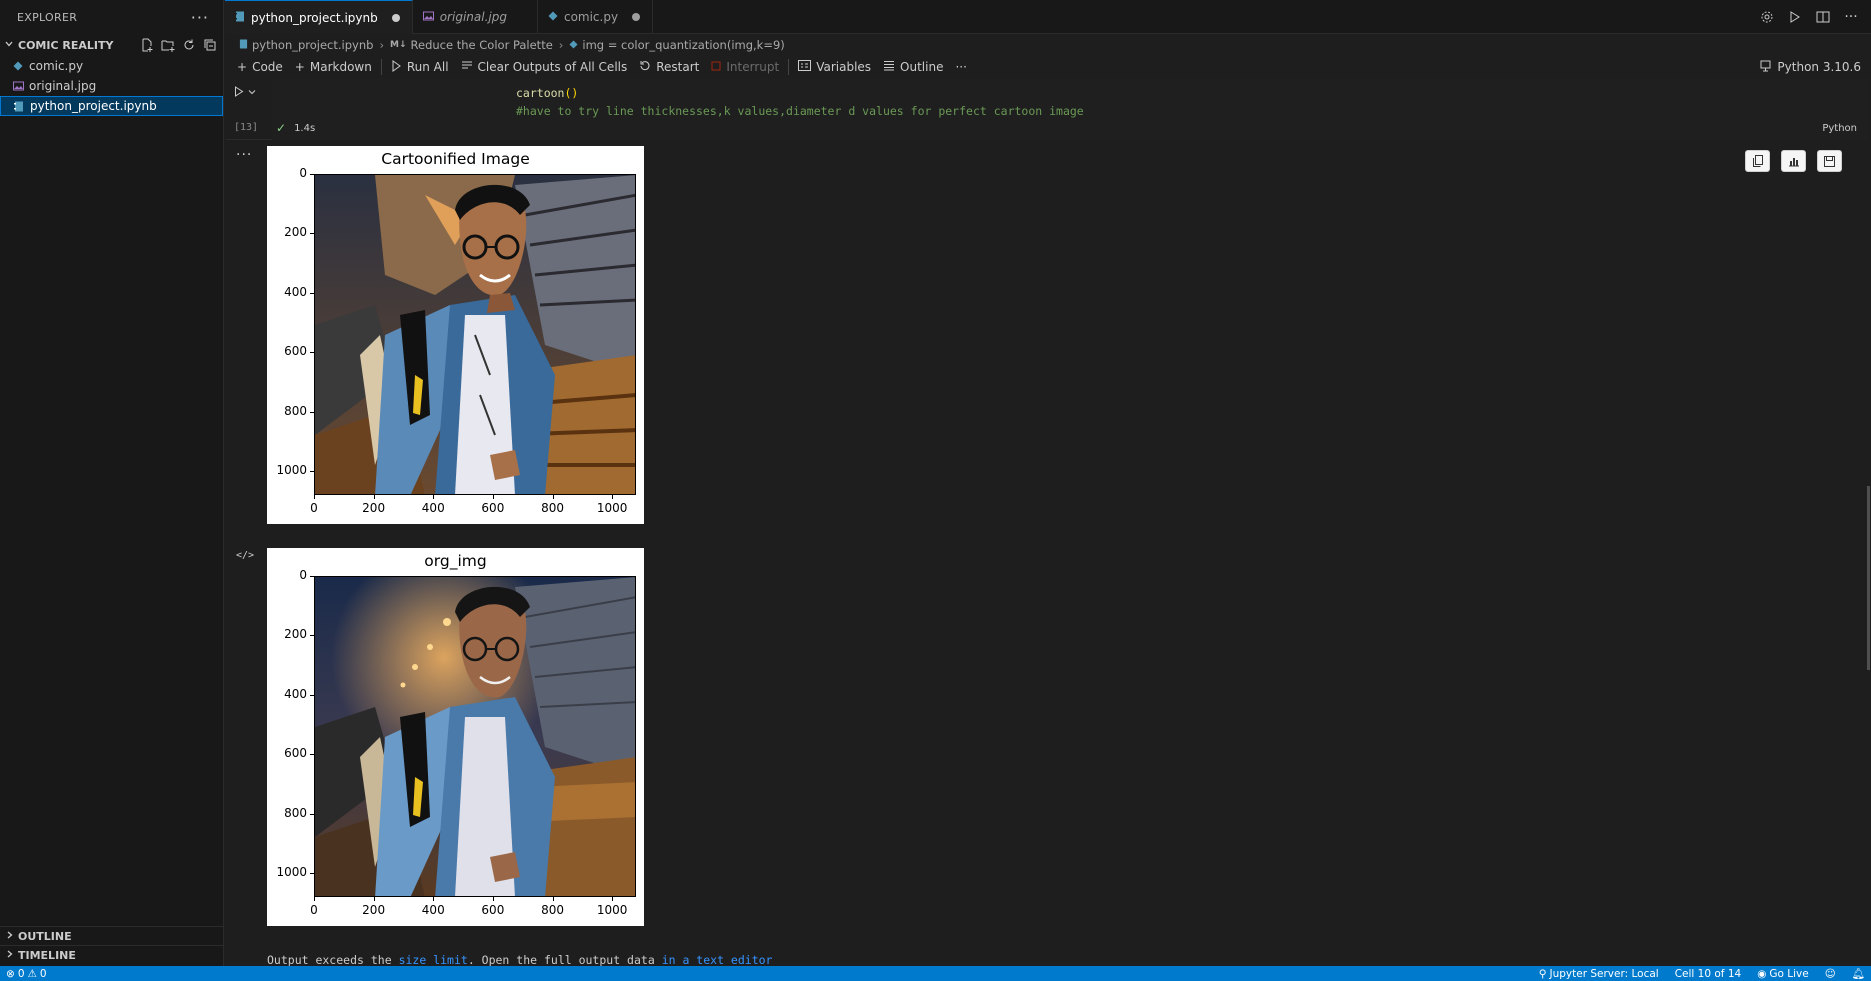  What do you see at coordinates (11, 45) in the screenshot?
I see `chevron-down-icon` at bounding box center [11, 45].